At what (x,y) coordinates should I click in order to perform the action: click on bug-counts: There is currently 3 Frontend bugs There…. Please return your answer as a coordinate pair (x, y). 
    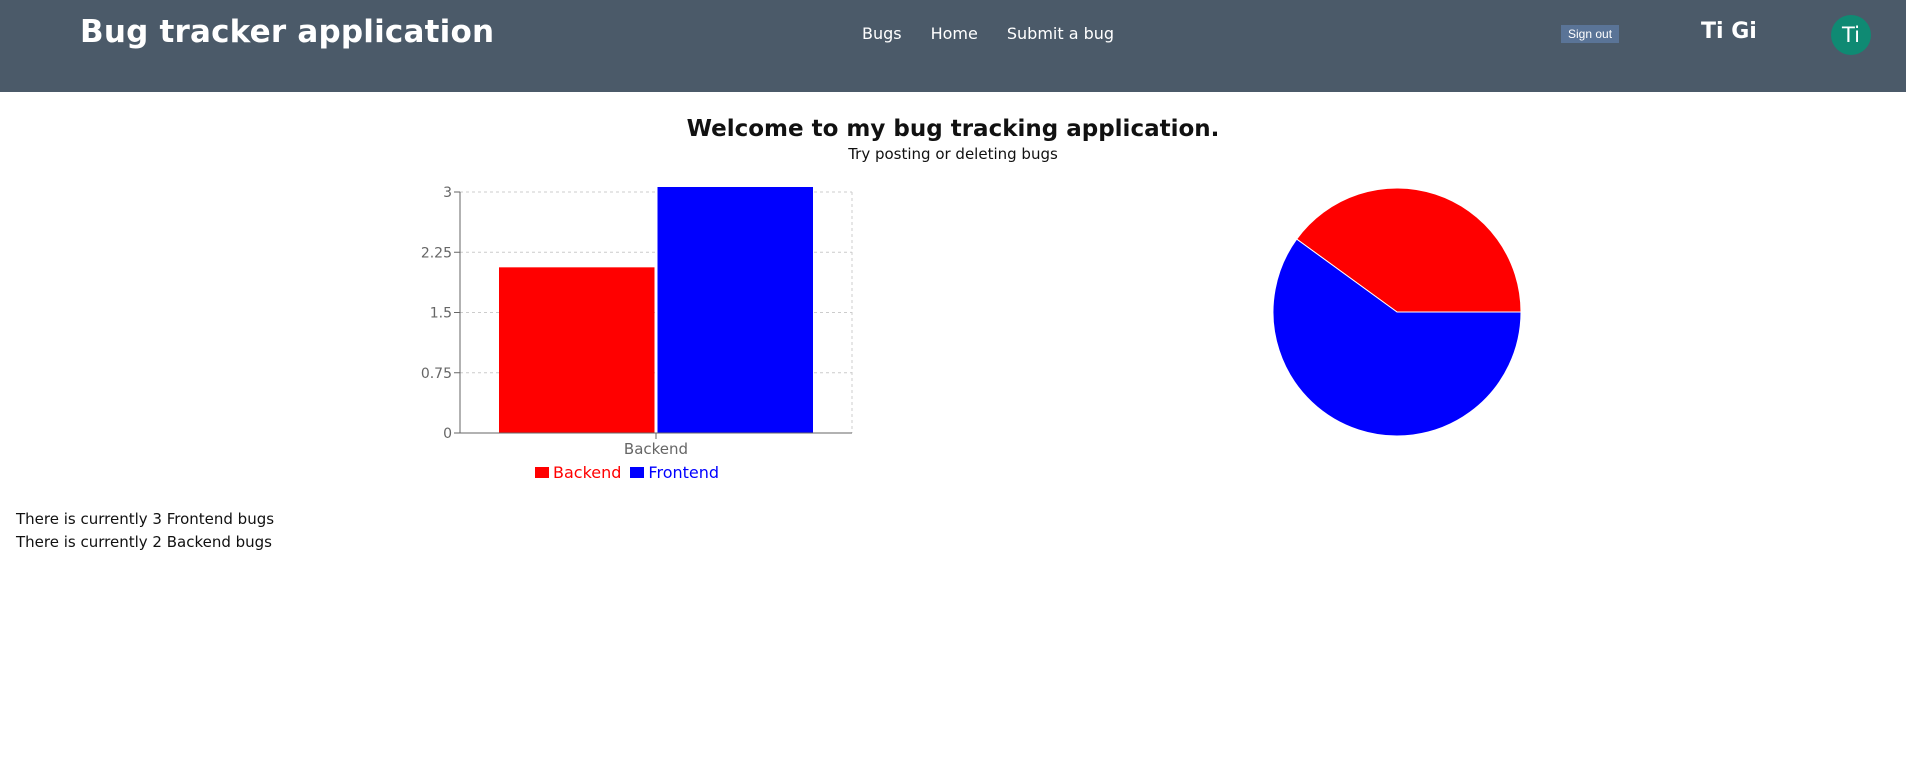
    Looking at the image, I should click on (145, 531).